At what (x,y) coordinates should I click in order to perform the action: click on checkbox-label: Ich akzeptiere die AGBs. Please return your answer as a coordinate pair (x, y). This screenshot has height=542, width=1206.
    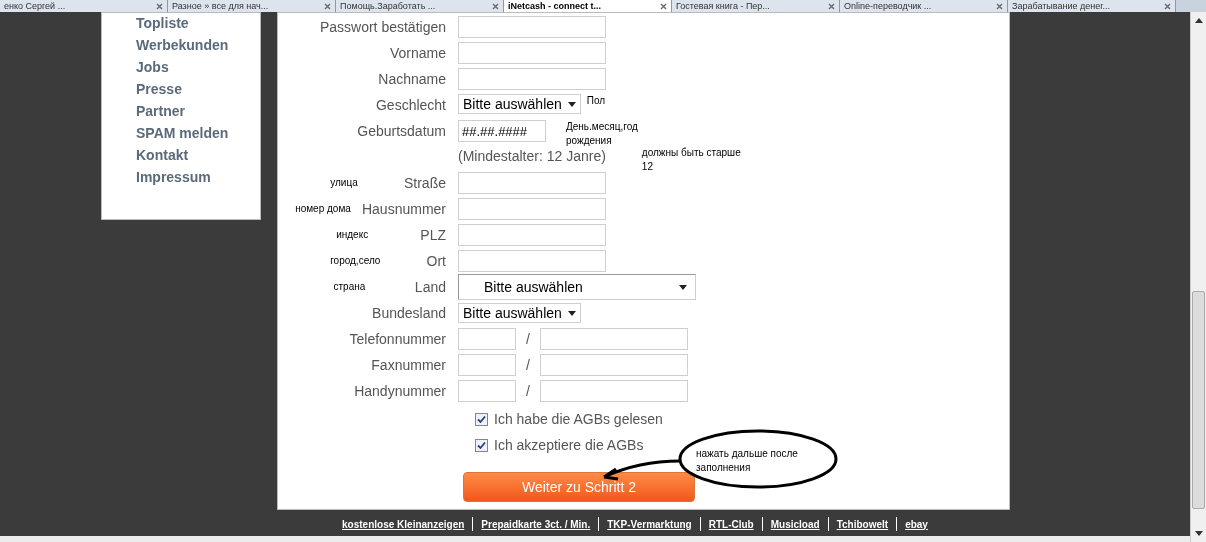
    Looking at the image, I should click on (569, 445).